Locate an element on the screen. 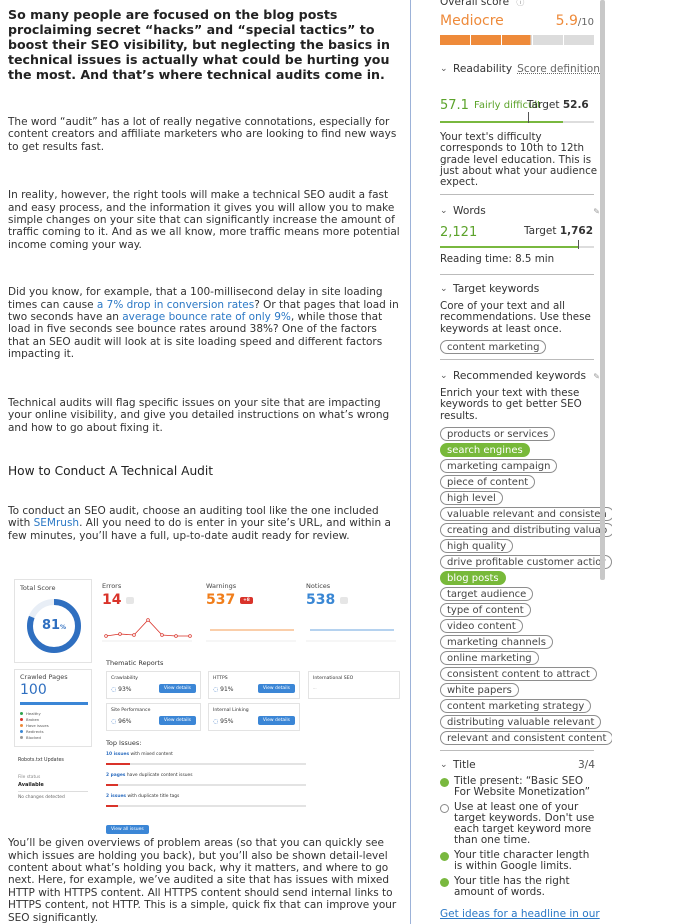 The height and width of the screenshot is (924, 700). headline-ideas-link: Get ideas for a headline in our is located at coordinates (520, 914).